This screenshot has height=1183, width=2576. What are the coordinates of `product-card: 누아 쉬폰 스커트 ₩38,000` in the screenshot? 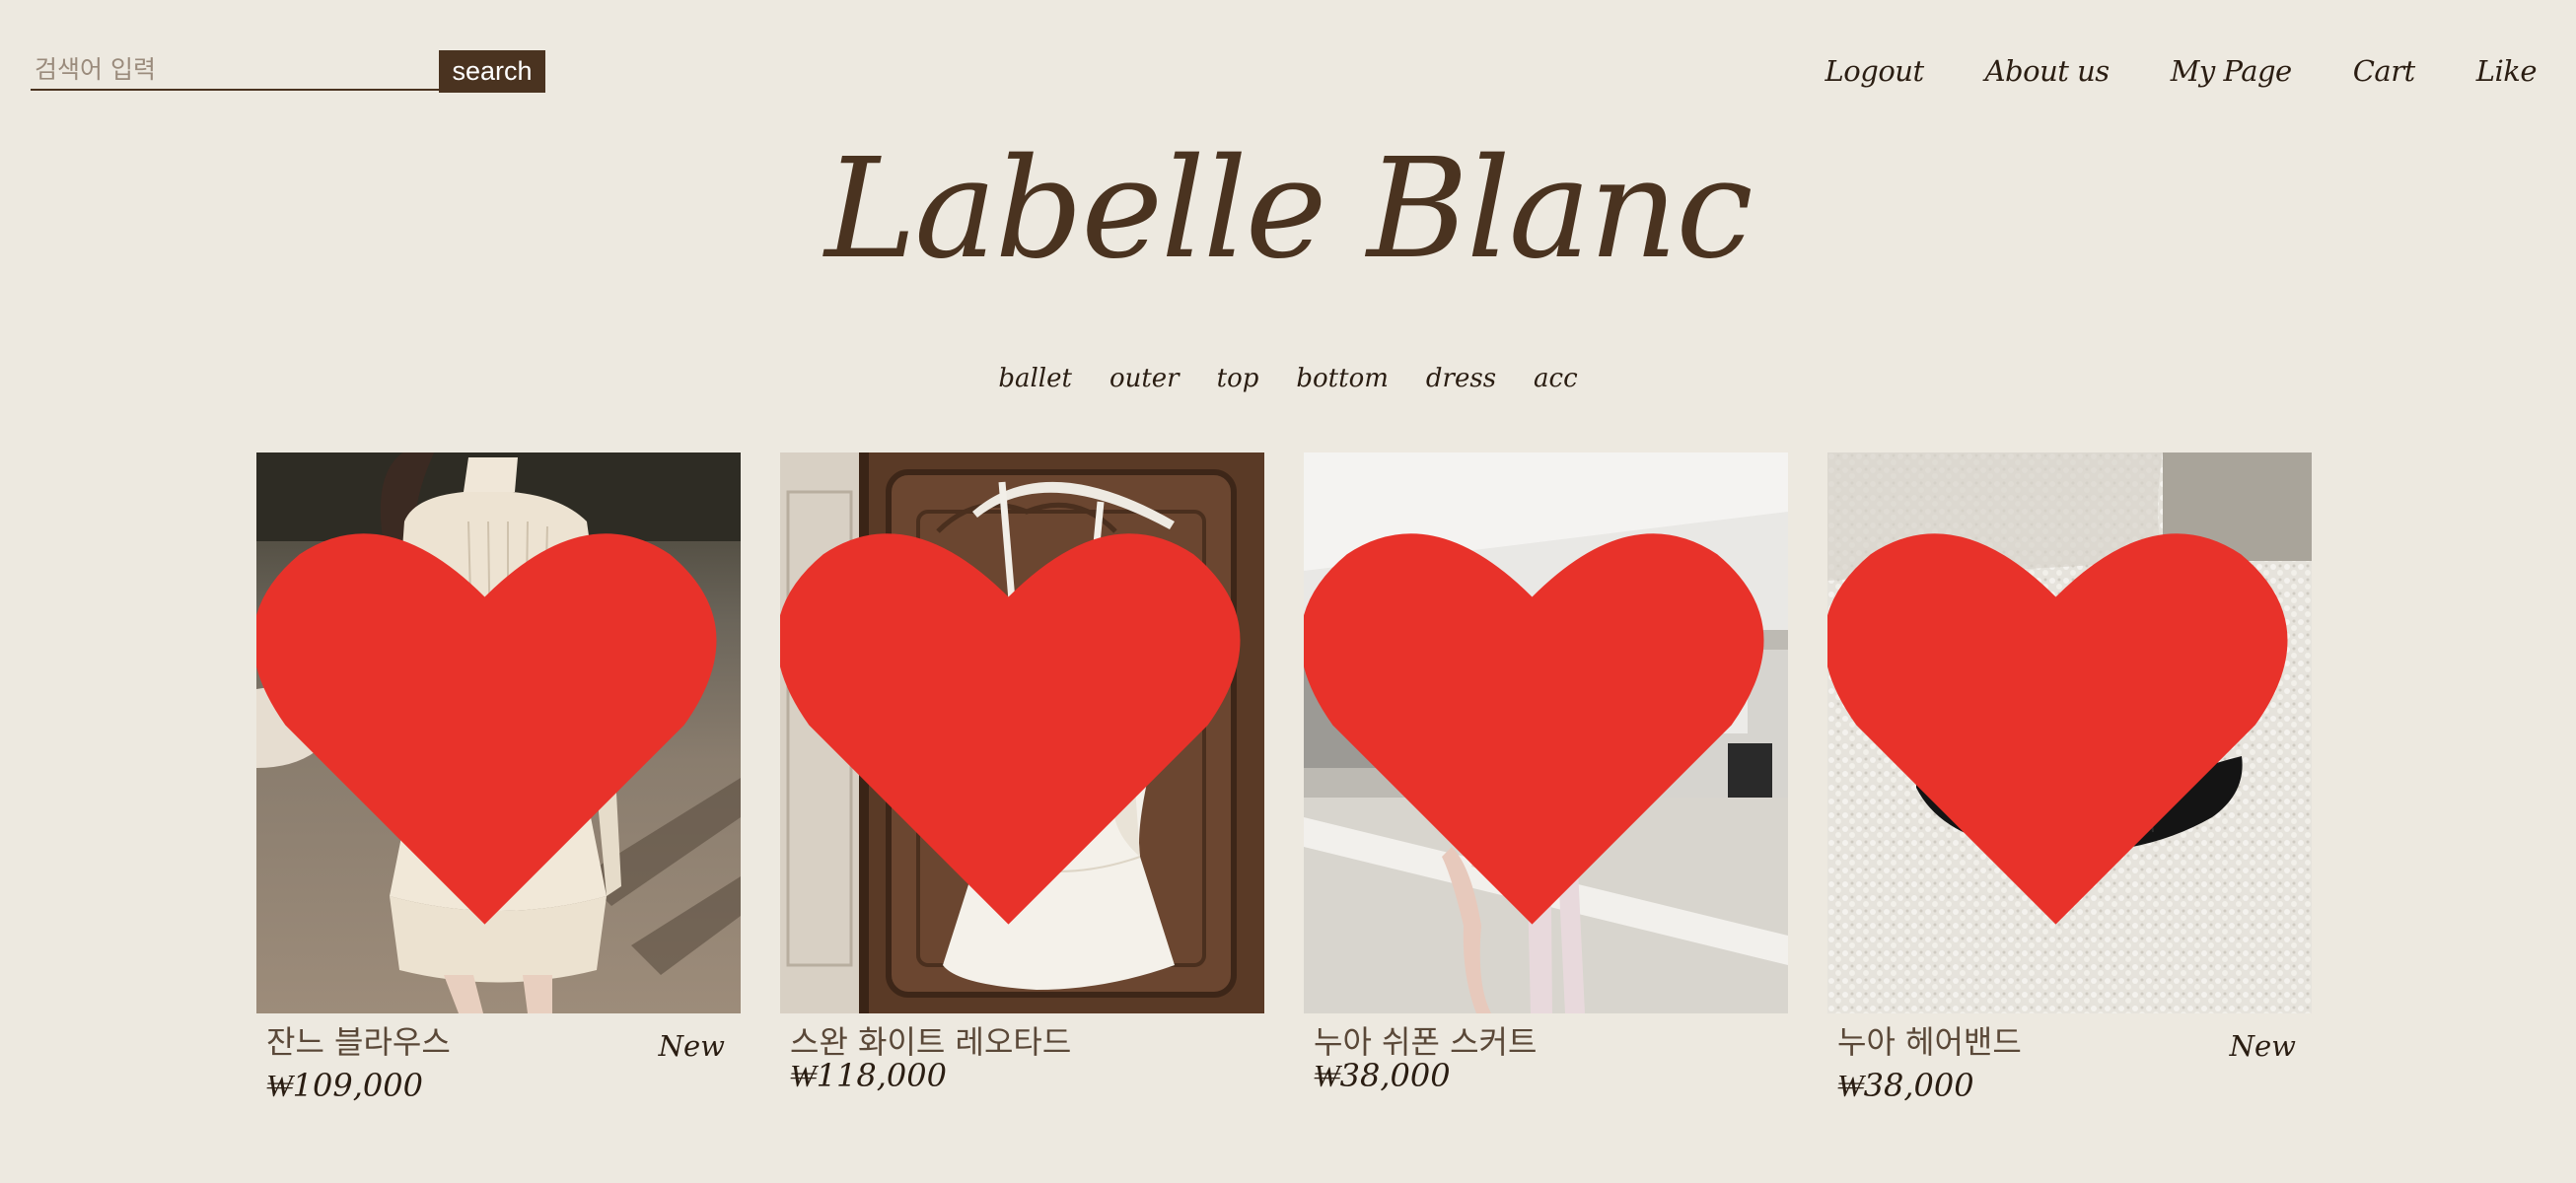 It's located at (1546, 782).